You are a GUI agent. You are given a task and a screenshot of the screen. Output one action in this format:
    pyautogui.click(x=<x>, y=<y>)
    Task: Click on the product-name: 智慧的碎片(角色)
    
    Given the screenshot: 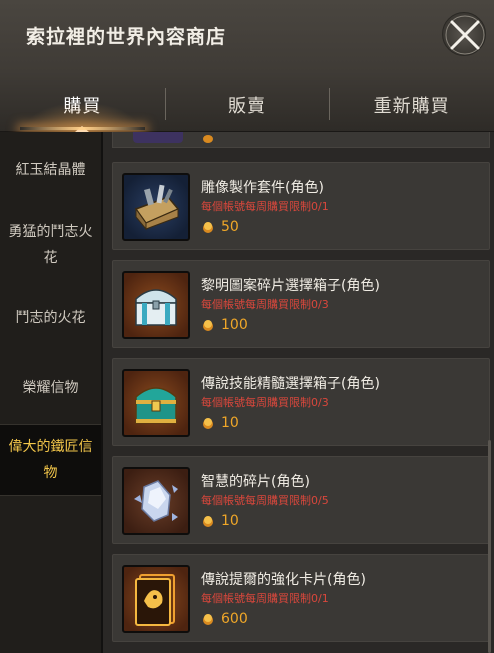 What is the action you would take?
    pyautogui.click(x=255, y=482)
    